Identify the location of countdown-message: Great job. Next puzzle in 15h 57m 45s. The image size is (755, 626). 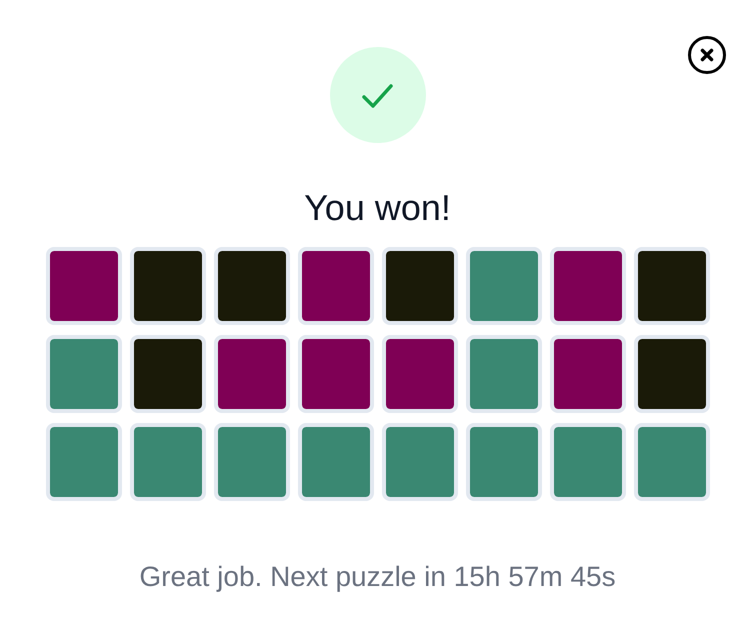
(377, 577).